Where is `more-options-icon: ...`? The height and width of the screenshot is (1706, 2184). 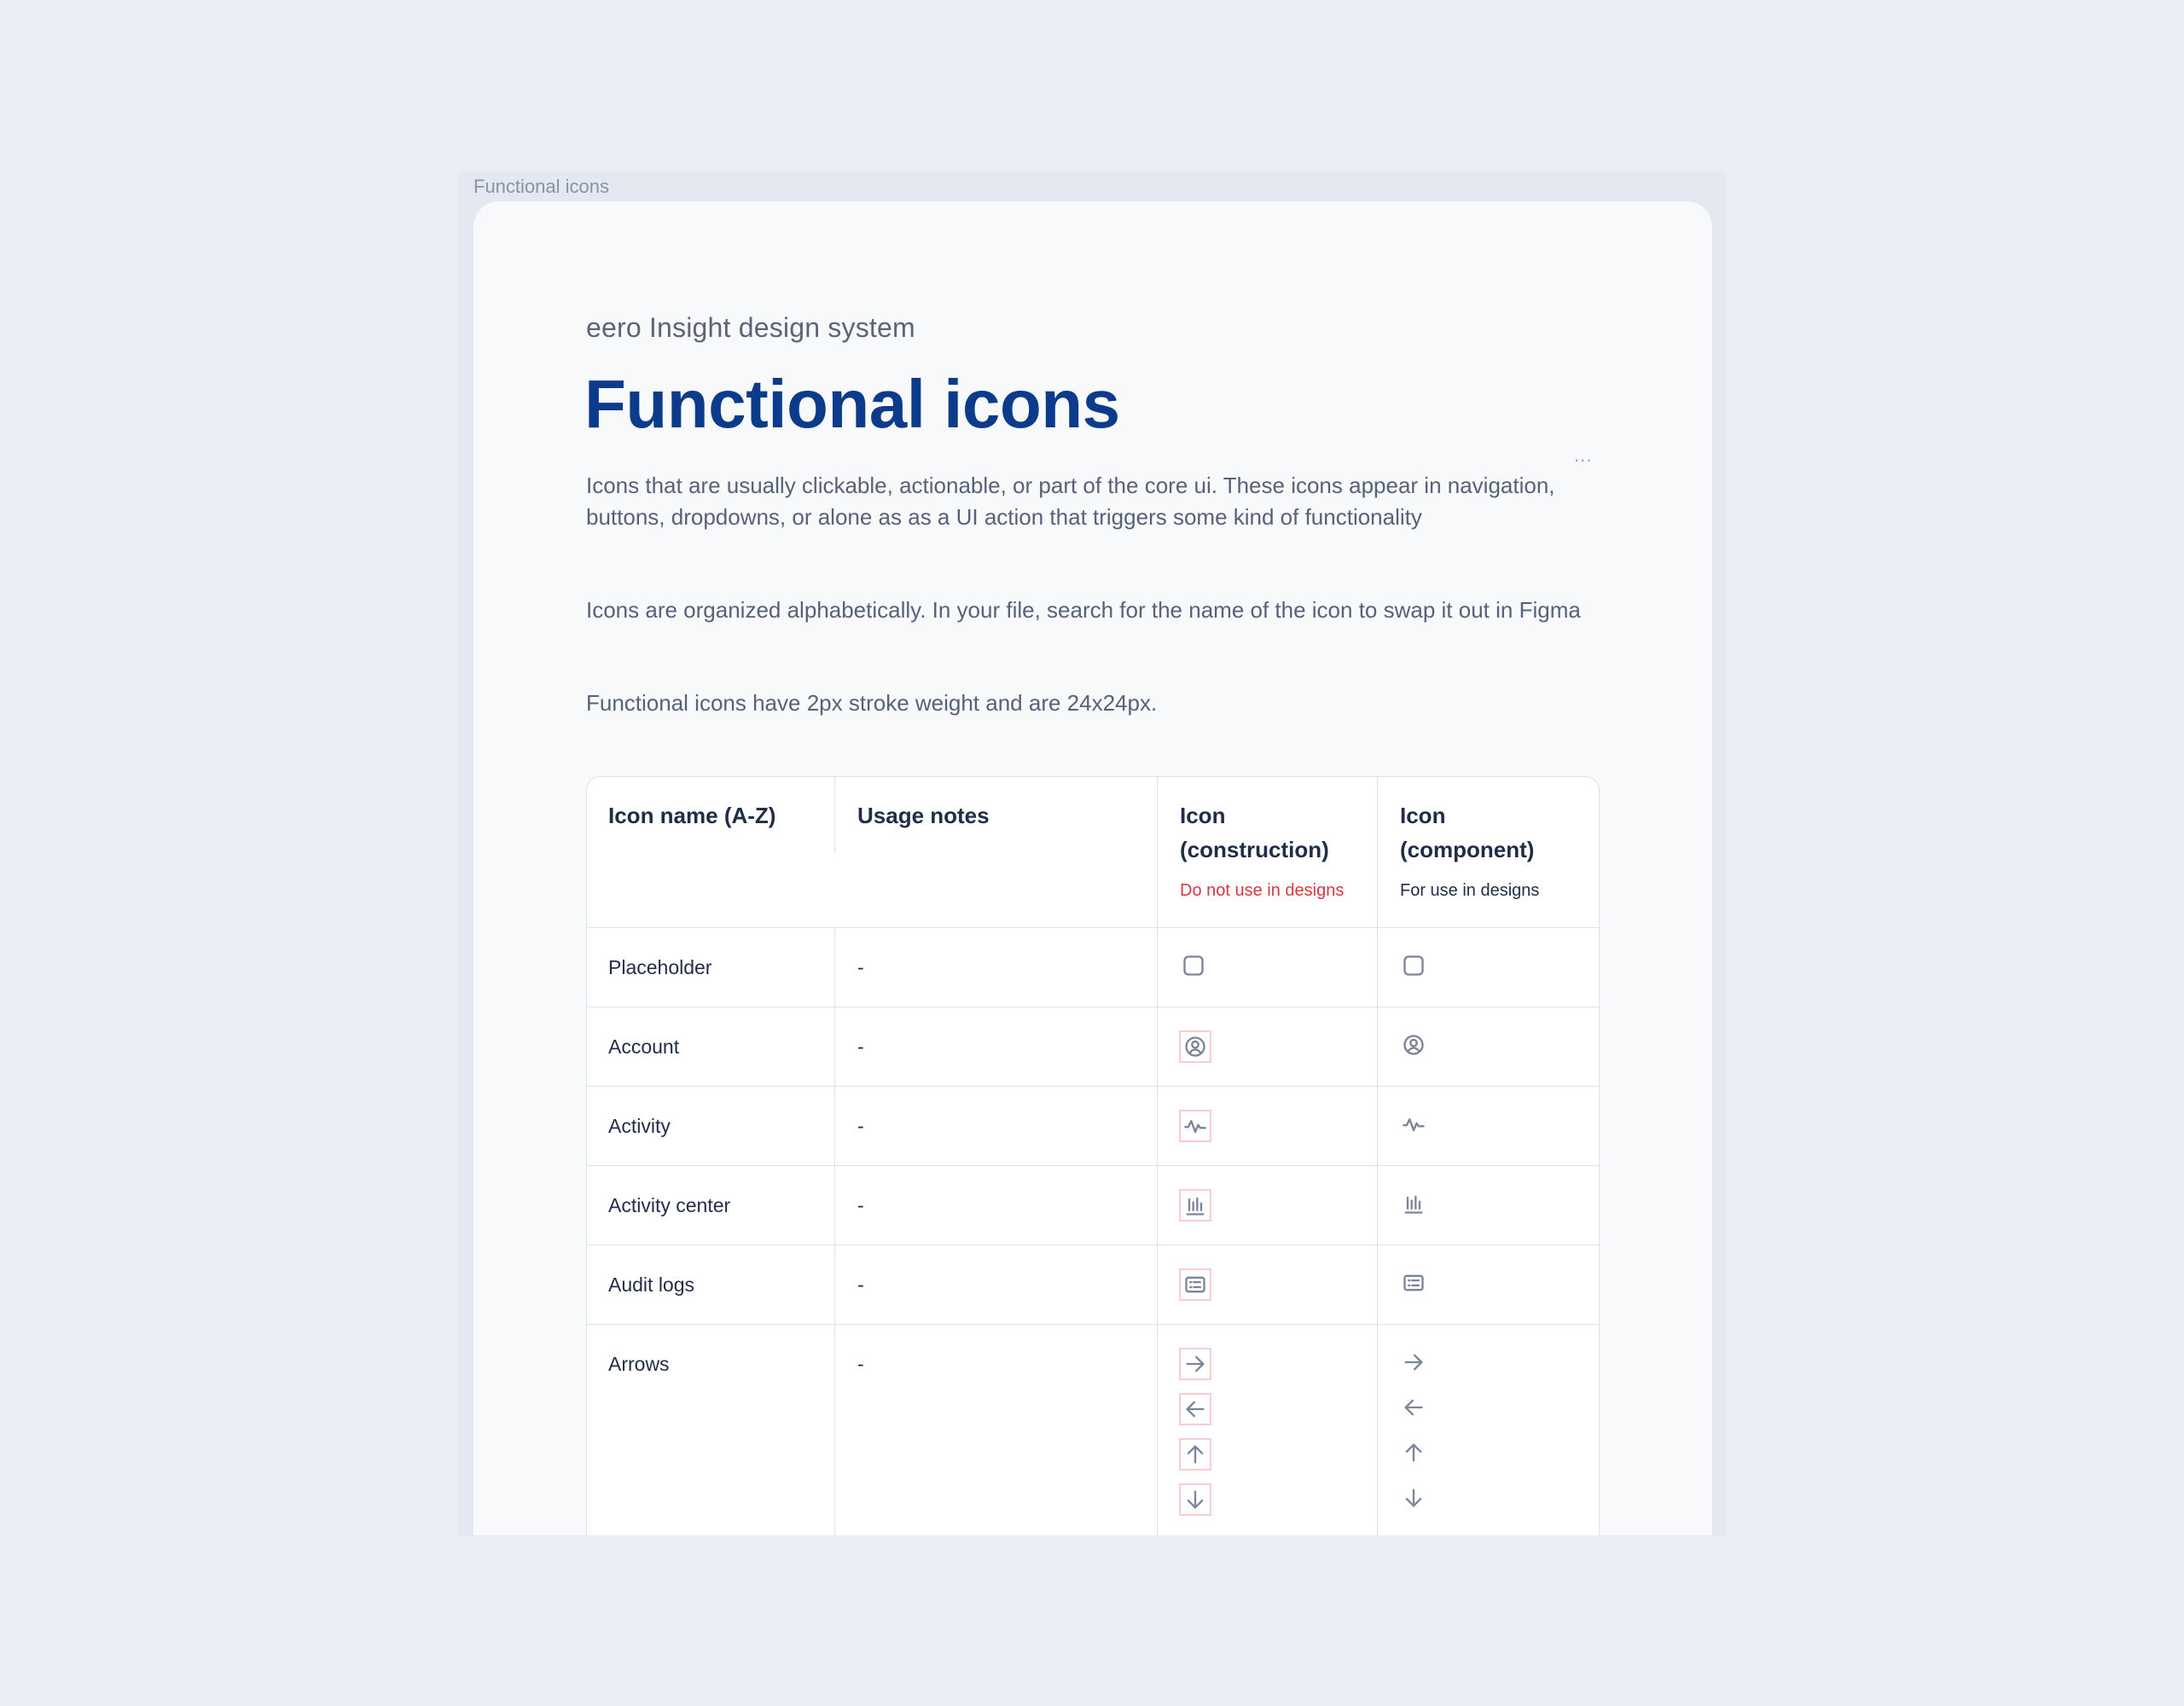
more-options-icon: ... is located at coordinates (1583, 456).